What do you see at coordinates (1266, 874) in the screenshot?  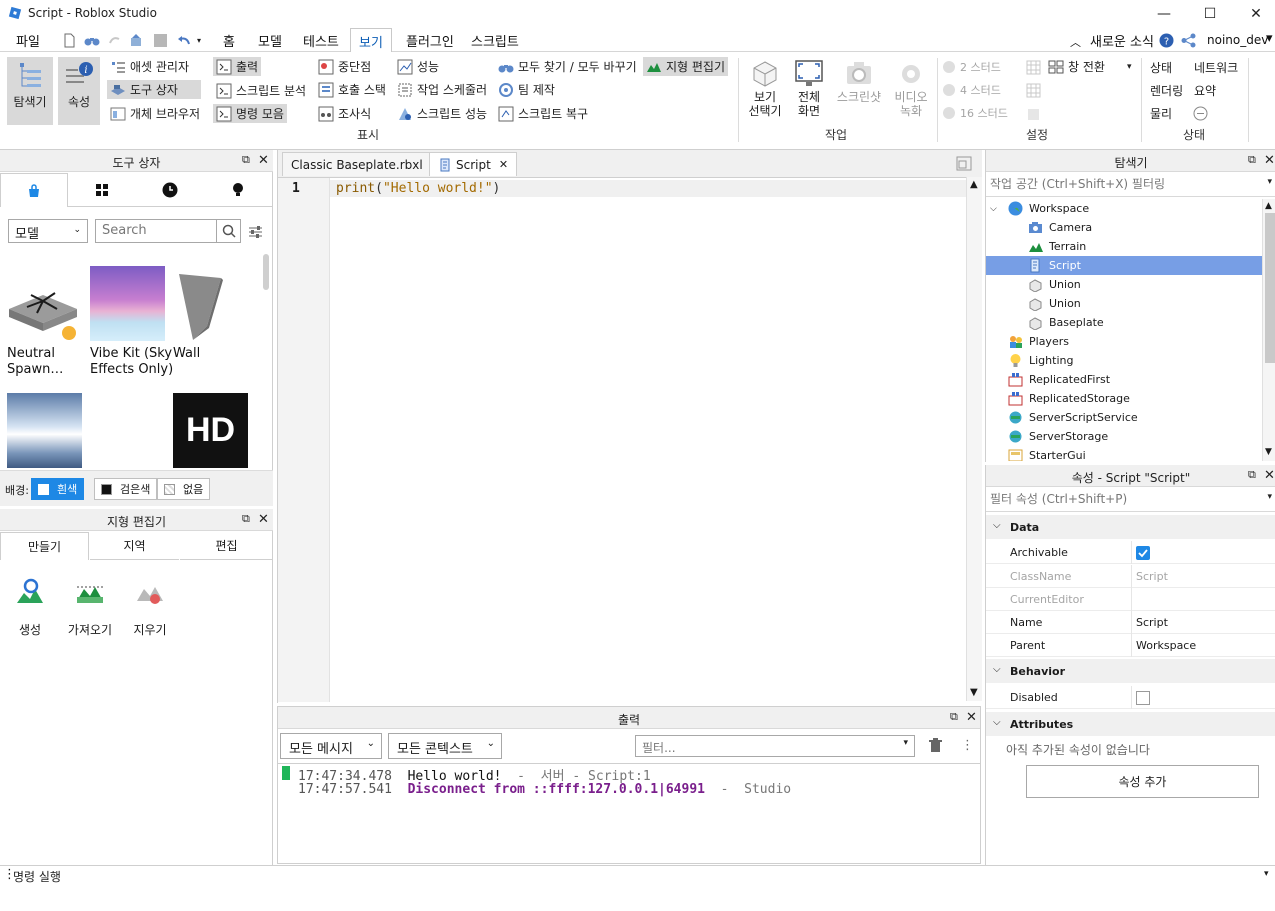 I see `chevron-down-icon: ▾` at bounding box center [1266, 874].